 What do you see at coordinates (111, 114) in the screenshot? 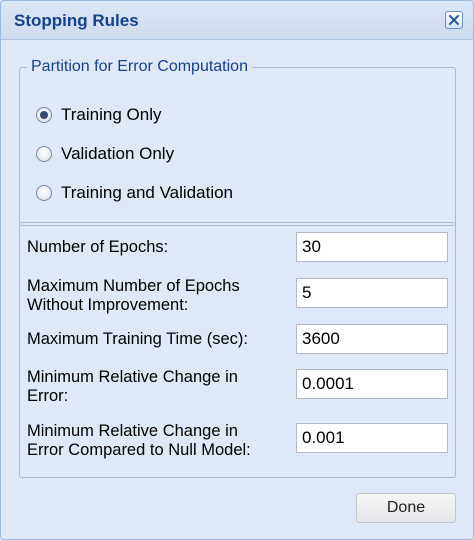
I see `radio-label: Training Only` at bounding box center [111, 114].